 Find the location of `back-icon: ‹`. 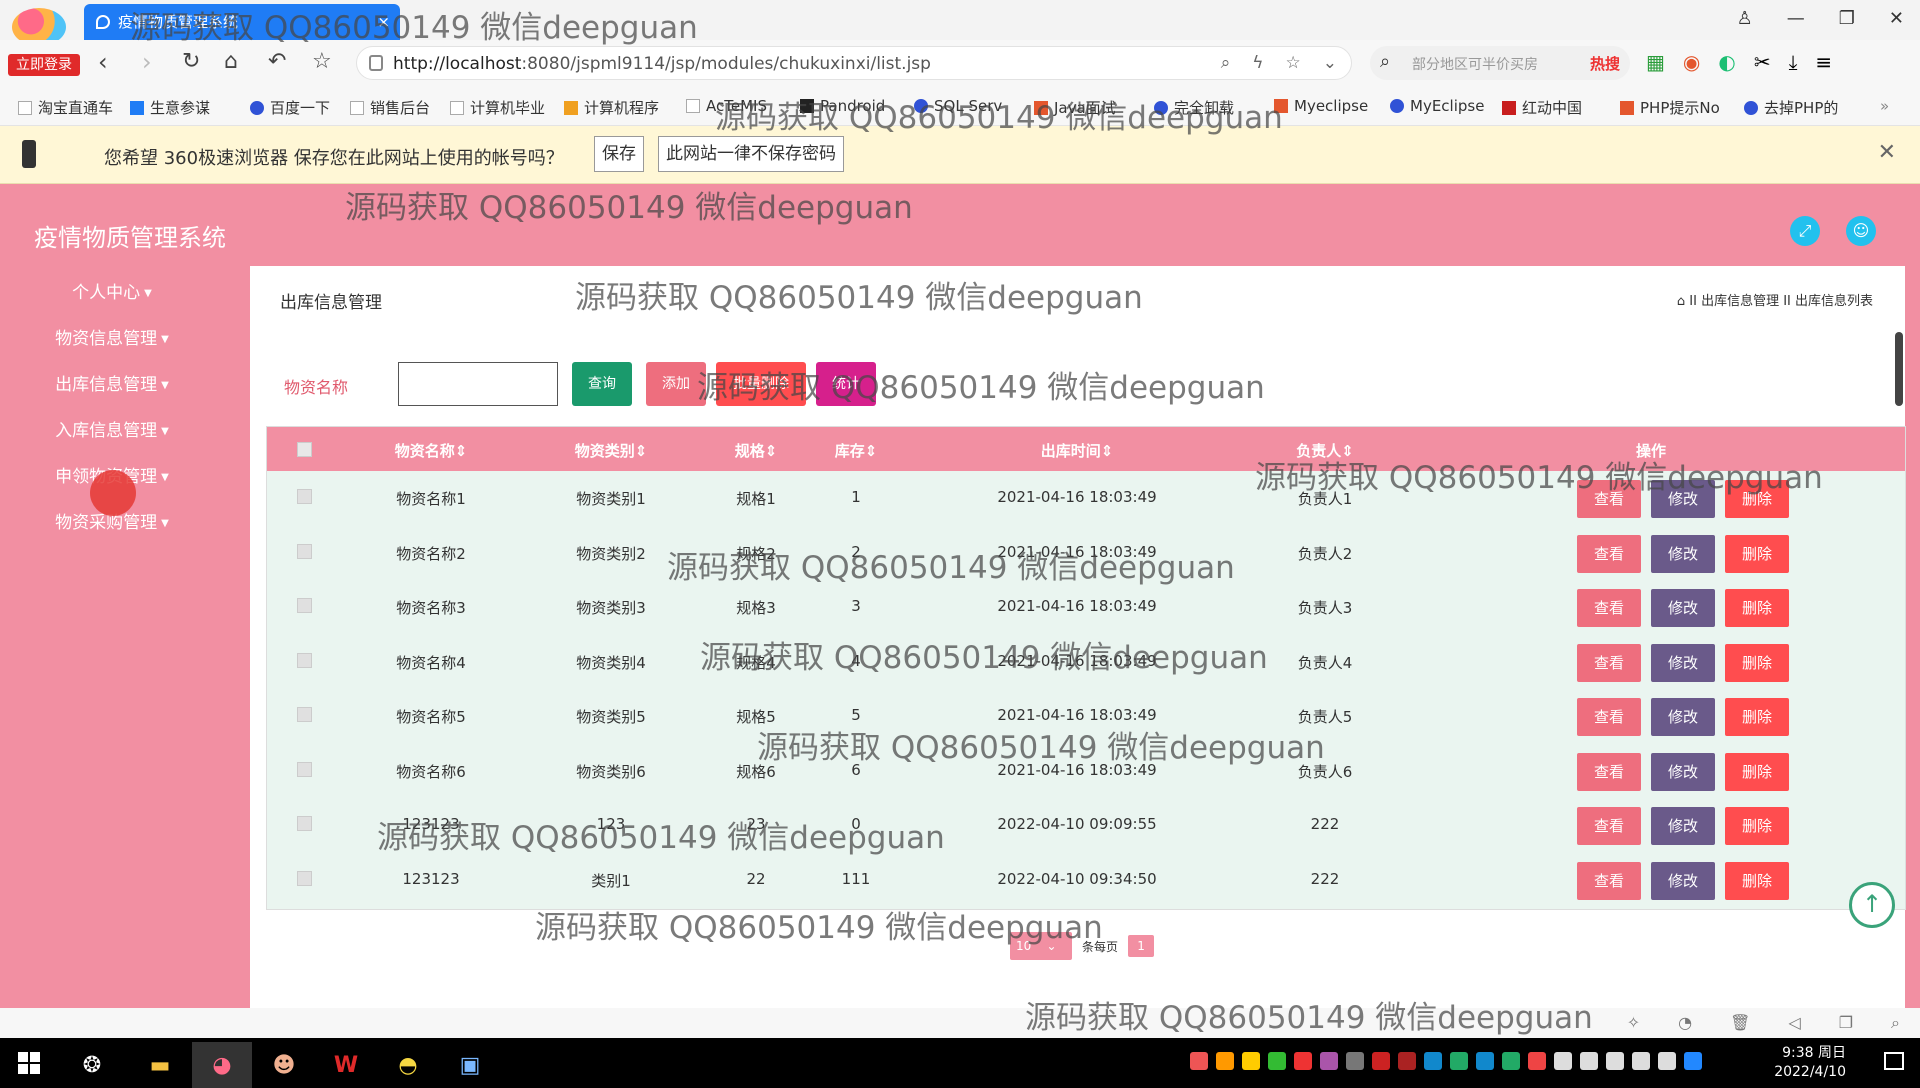

back-icon: ‹ is located at coordinates (103, 62).